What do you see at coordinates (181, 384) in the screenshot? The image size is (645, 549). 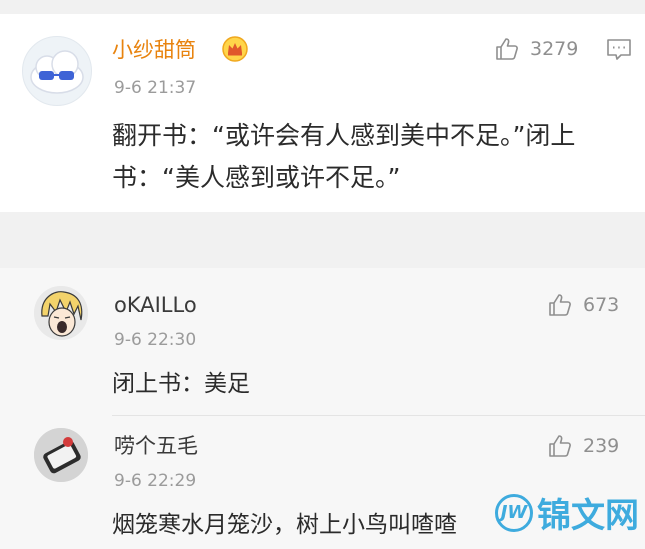 I see `reply-text: 闭上书：美足` at bounding box center [181, 384].